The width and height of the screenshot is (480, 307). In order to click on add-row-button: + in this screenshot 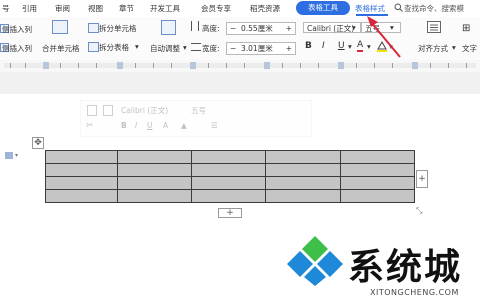, I will do `click(230, 213)`.